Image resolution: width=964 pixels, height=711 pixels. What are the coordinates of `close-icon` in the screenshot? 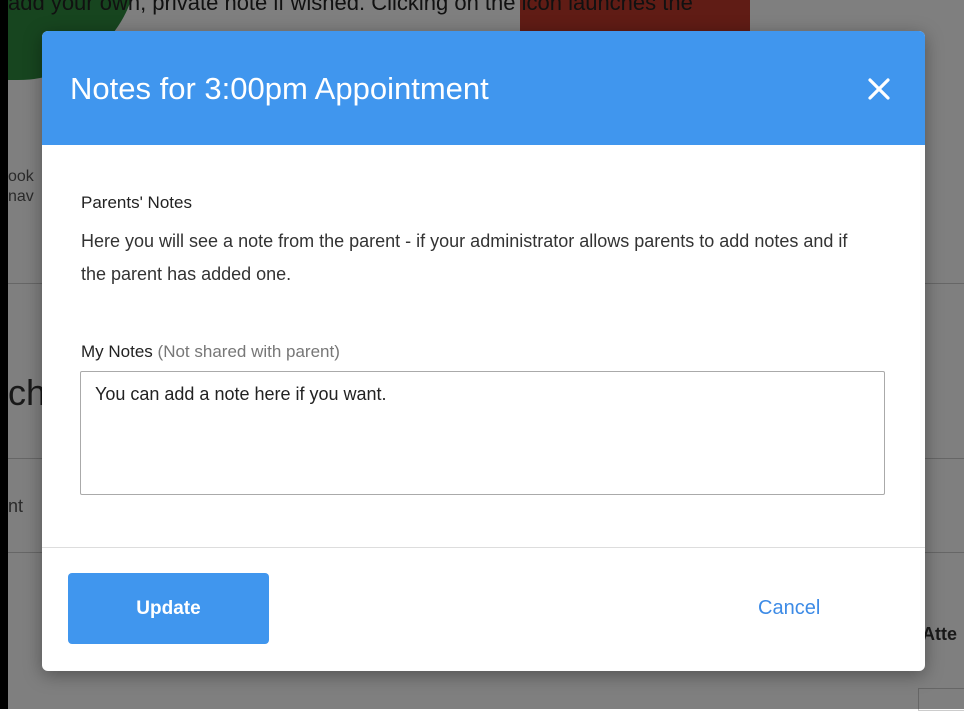 It's located at (879, 89).